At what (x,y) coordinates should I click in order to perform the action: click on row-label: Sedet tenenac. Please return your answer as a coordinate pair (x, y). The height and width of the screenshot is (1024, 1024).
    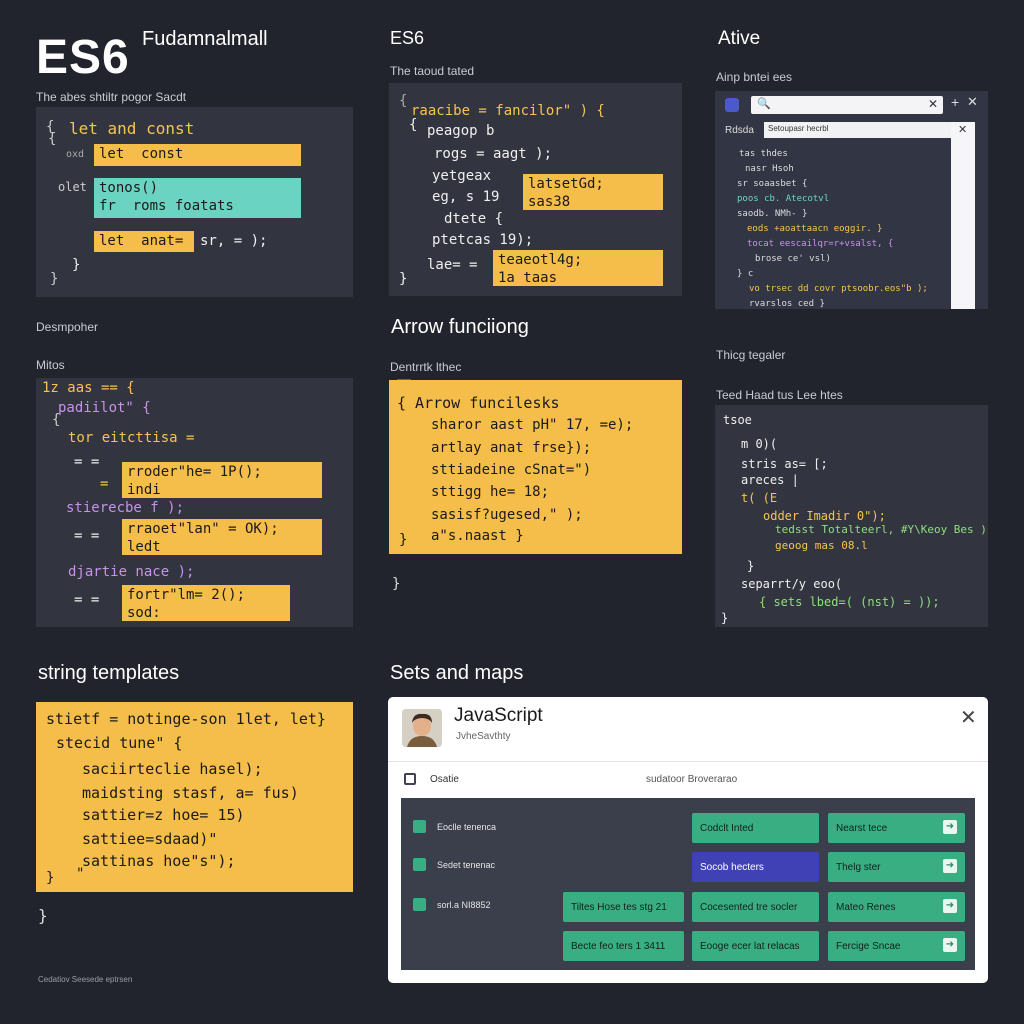
    Looking at the image, I should click on (466, 865).